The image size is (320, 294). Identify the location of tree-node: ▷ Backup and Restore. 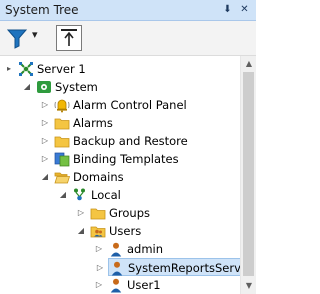
(120, 141).